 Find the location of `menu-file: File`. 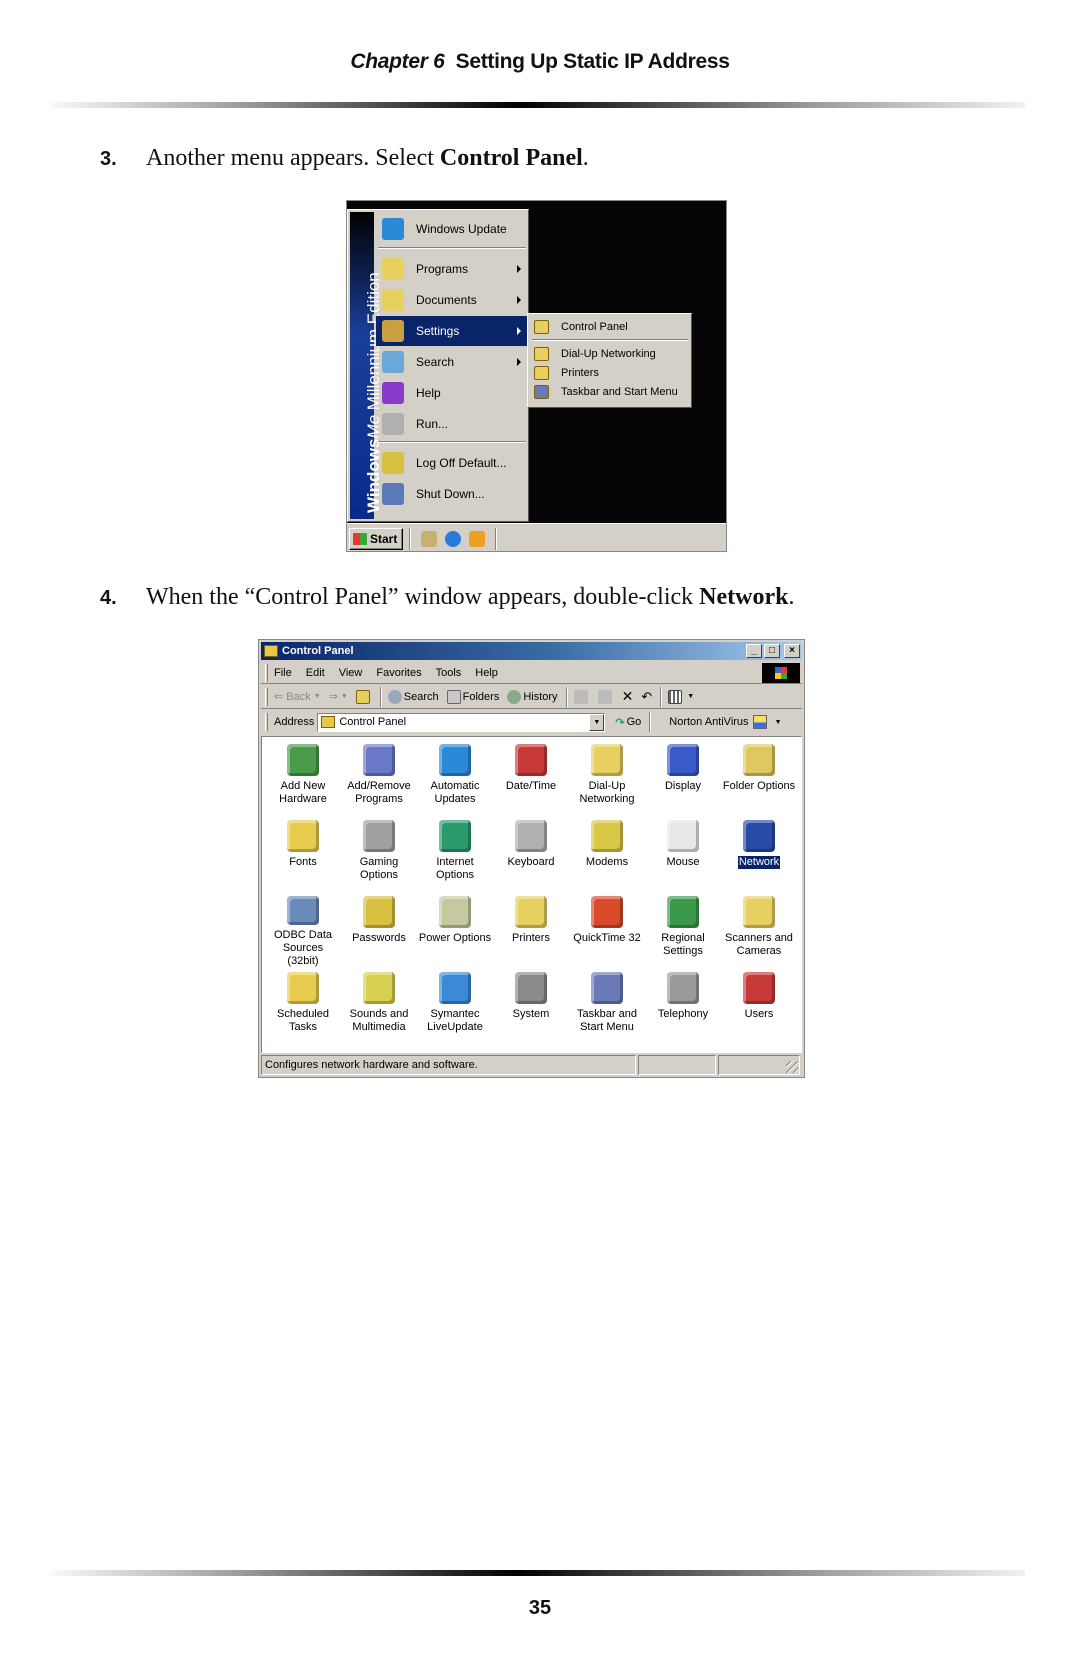

menu-file: File is located at coordinates (283, 673).